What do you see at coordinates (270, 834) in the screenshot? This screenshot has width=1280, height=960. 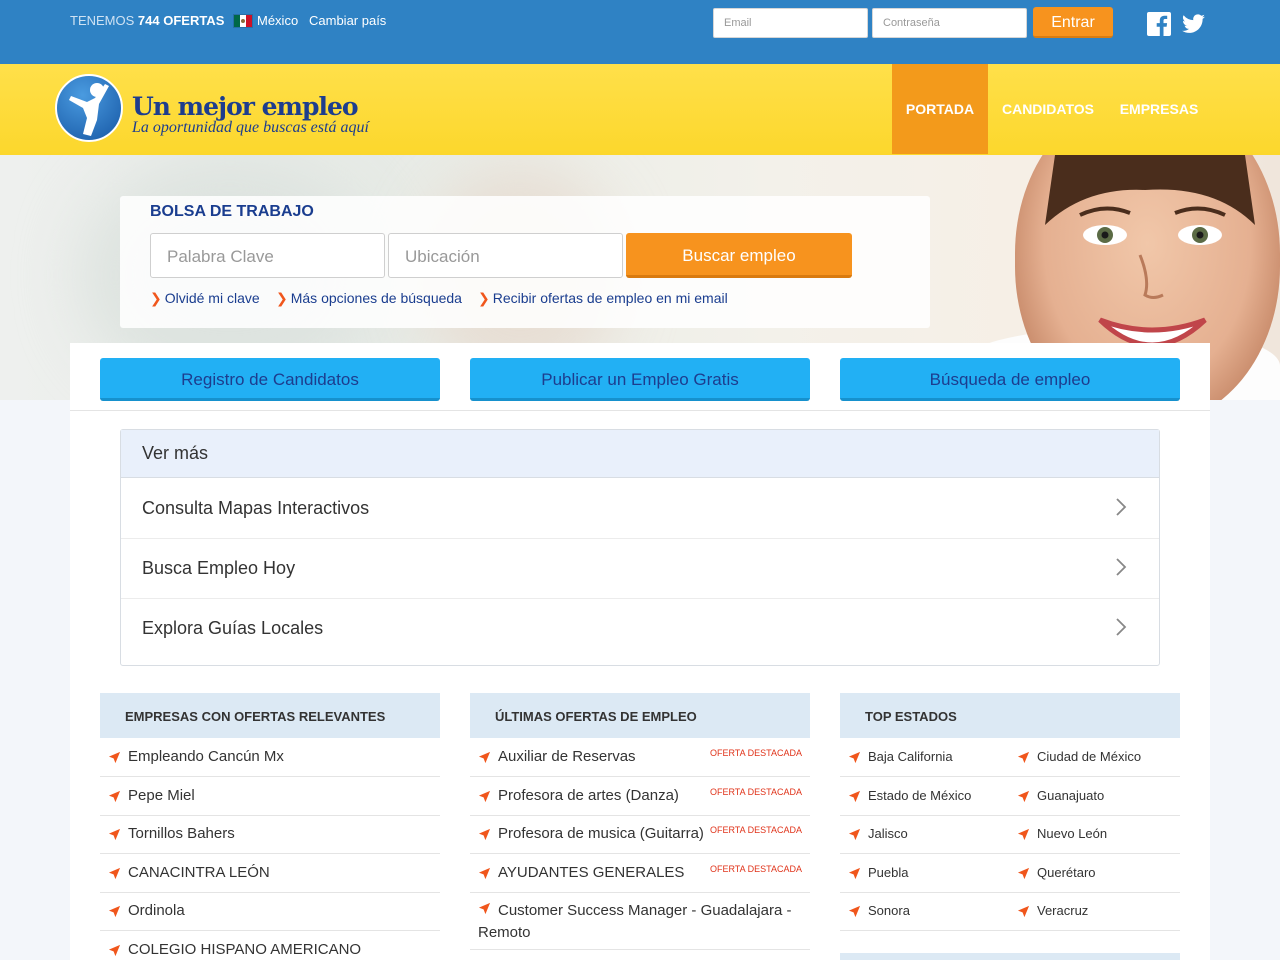 I see `company-item: Tornillos Bahers` at bounding box center [270, 834].